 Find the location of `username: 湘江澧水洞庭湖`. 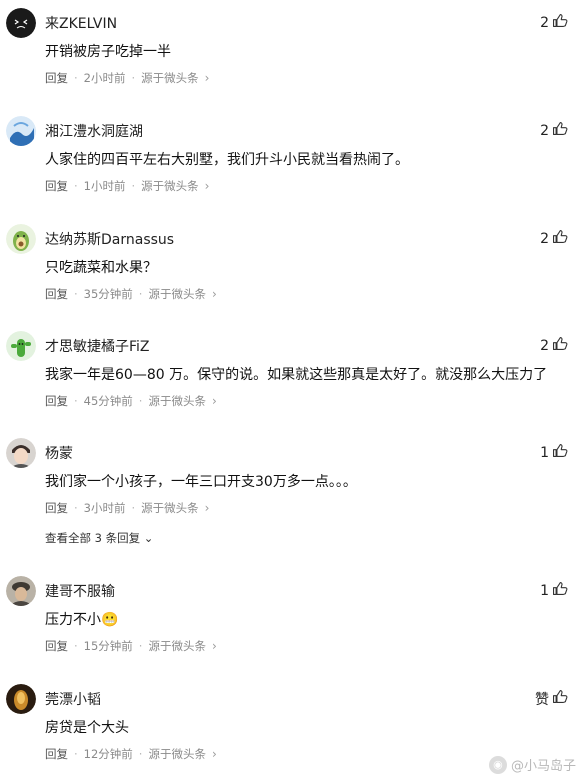

username: 湘江澧水洞庭湖 is located at coordinates (94, 131).